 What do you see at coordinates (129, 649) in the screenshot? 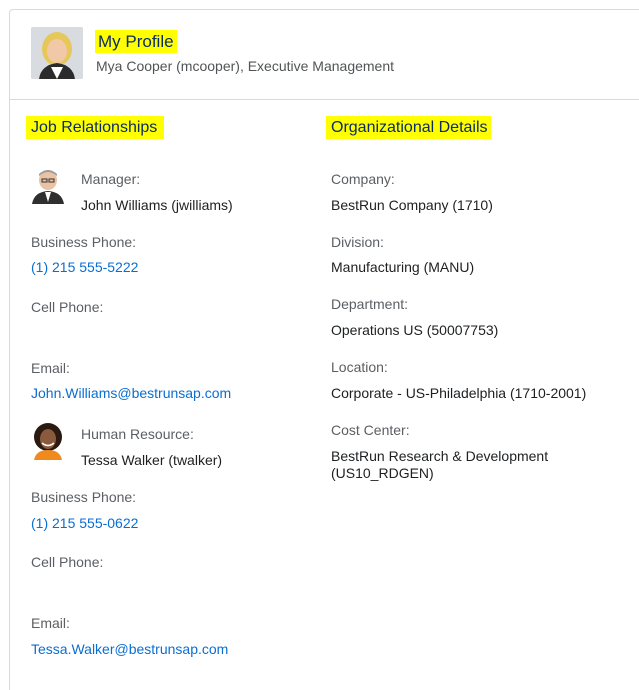
I see `hr-email-link: Tessa.Walker@bestrunsap.com` at bounding box center [129, 649].